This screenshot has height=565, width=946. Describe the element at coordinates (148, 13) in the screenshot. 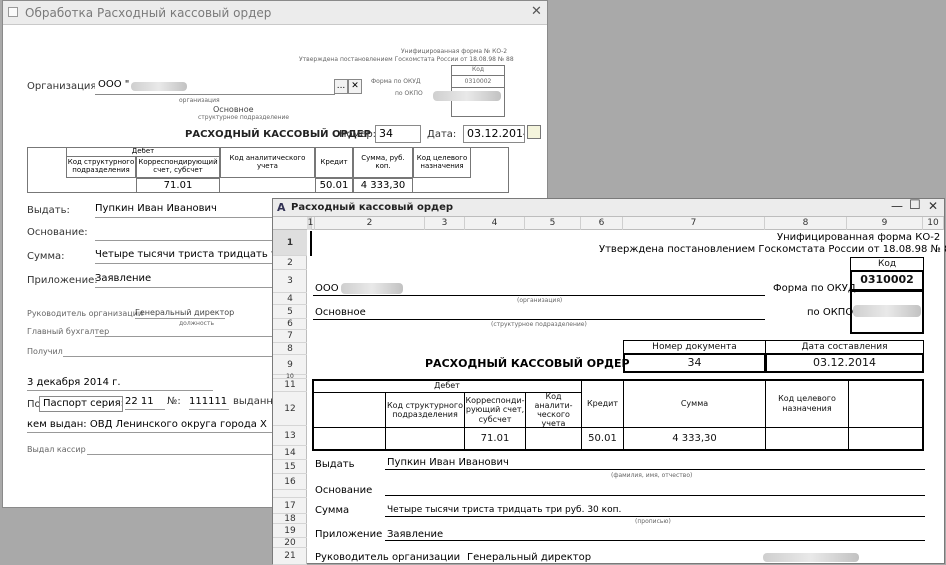

I see `window-title: Обработка Расходный кассовый ордер` at that location.